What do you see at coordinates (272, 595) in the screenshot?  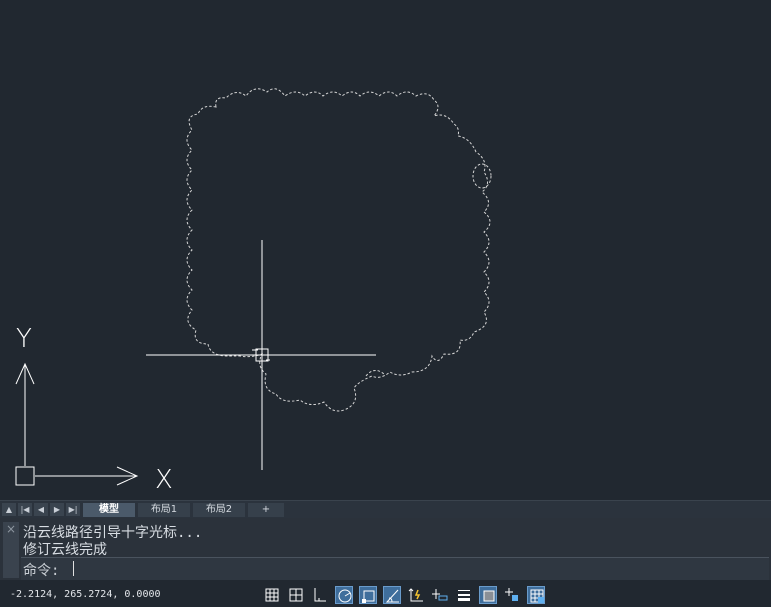 I see `grid-display-icon` at bounding box center [272, 595].